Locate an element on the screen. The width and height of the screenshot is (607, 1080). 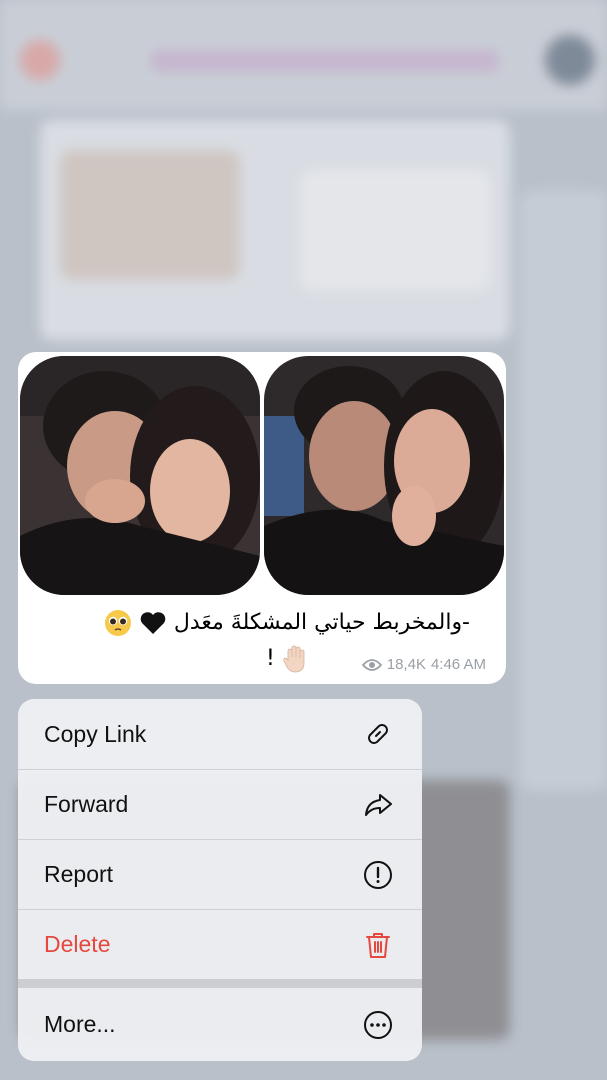
trash-icon is located at coordinates (378, 945).